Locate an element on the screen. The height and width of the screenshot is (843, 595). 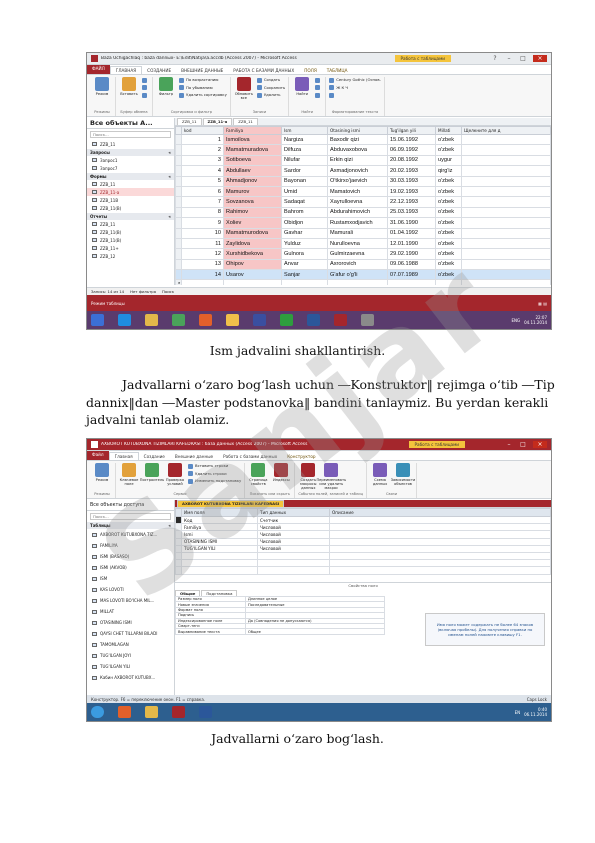
nav-item: OTASINING ISMI is located at coordinates (130, 622).